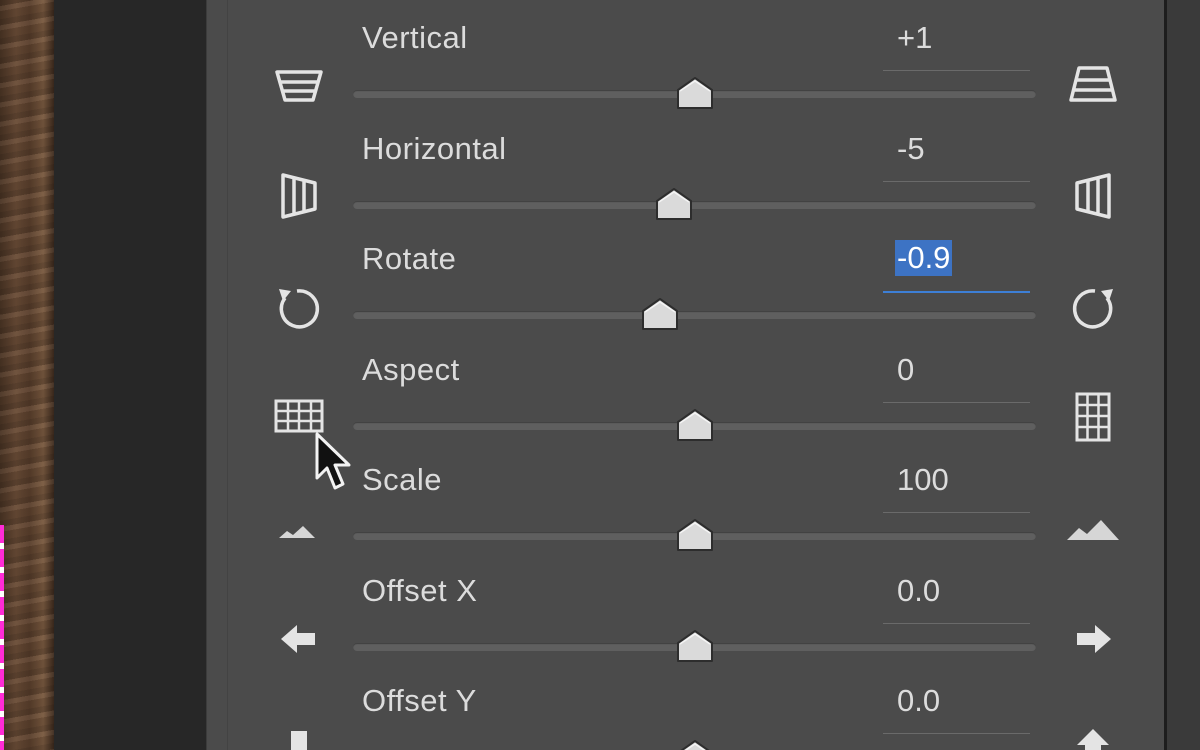  What do you see at coordinates (1093, 736) in the screenshot?
I see `arrow-up-icon` at bounding box center [1093, 736].